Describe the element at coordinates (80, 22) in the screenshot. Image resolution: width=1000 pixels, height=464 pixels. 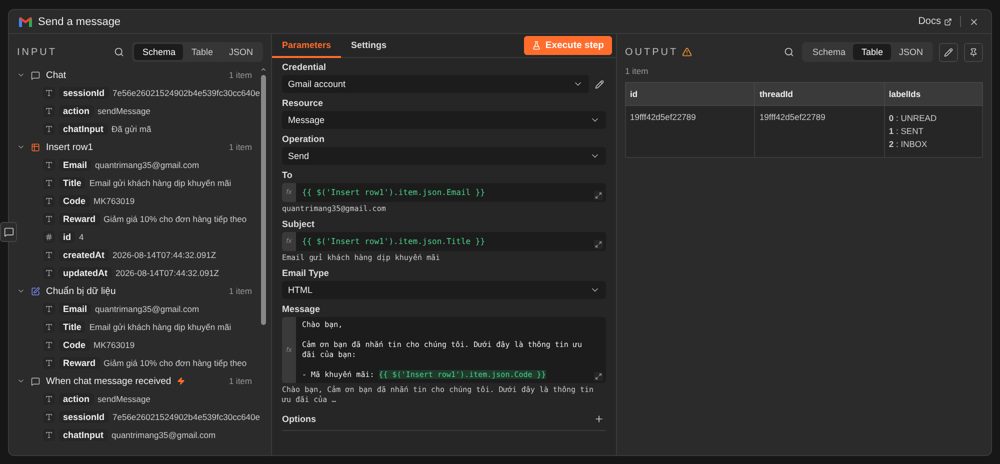
I see `dialog-title: Send a message` at that location.